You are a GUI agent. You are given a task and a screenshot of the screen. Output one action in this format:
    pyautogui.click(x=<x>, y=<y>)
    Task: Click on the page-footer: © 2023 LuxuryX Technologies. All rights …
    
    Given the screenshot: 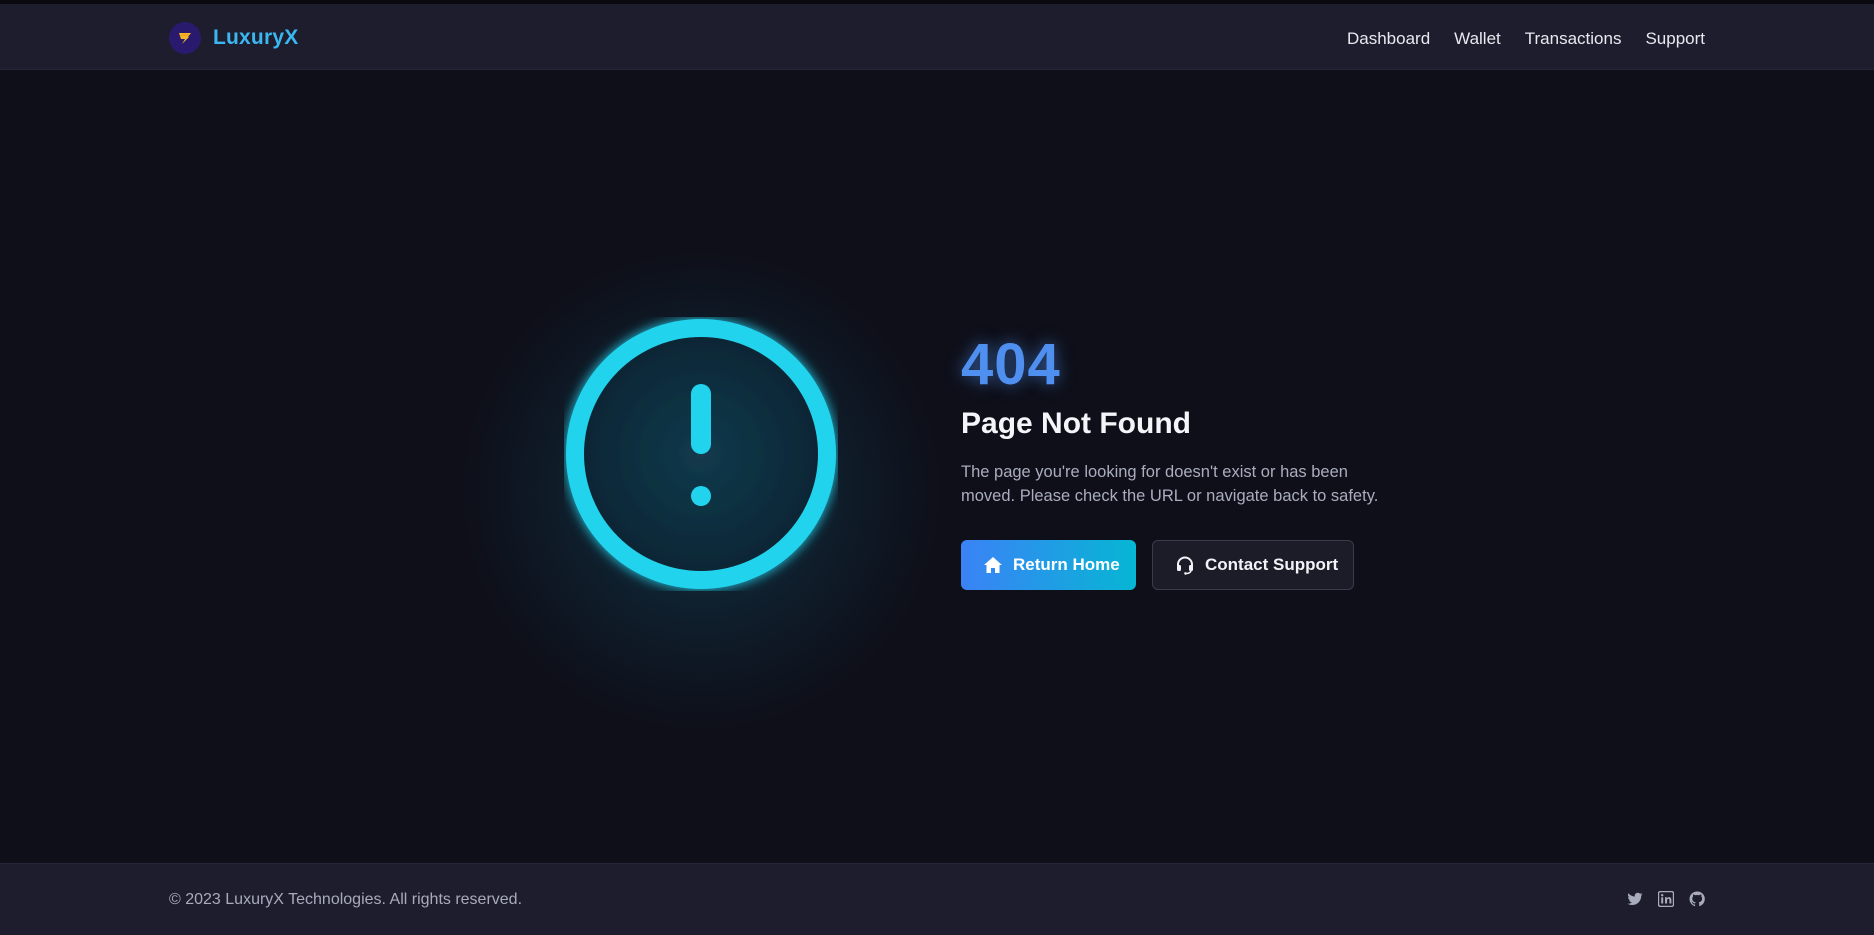 What is the action you would take?
    pyautogui.click(x=937, y=899)
    